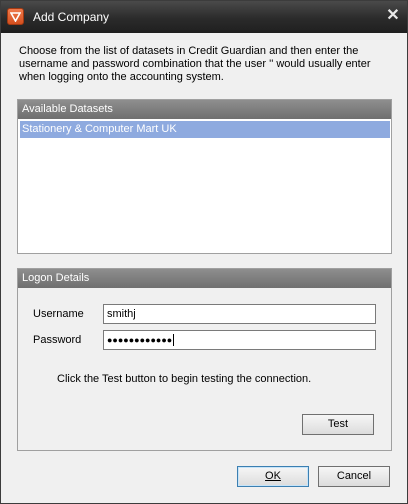 This screenshot has height=504, width=408. Describe the element at coordinates (71, 17) in the screenshot. I see `window-title: Add Company` at that location.